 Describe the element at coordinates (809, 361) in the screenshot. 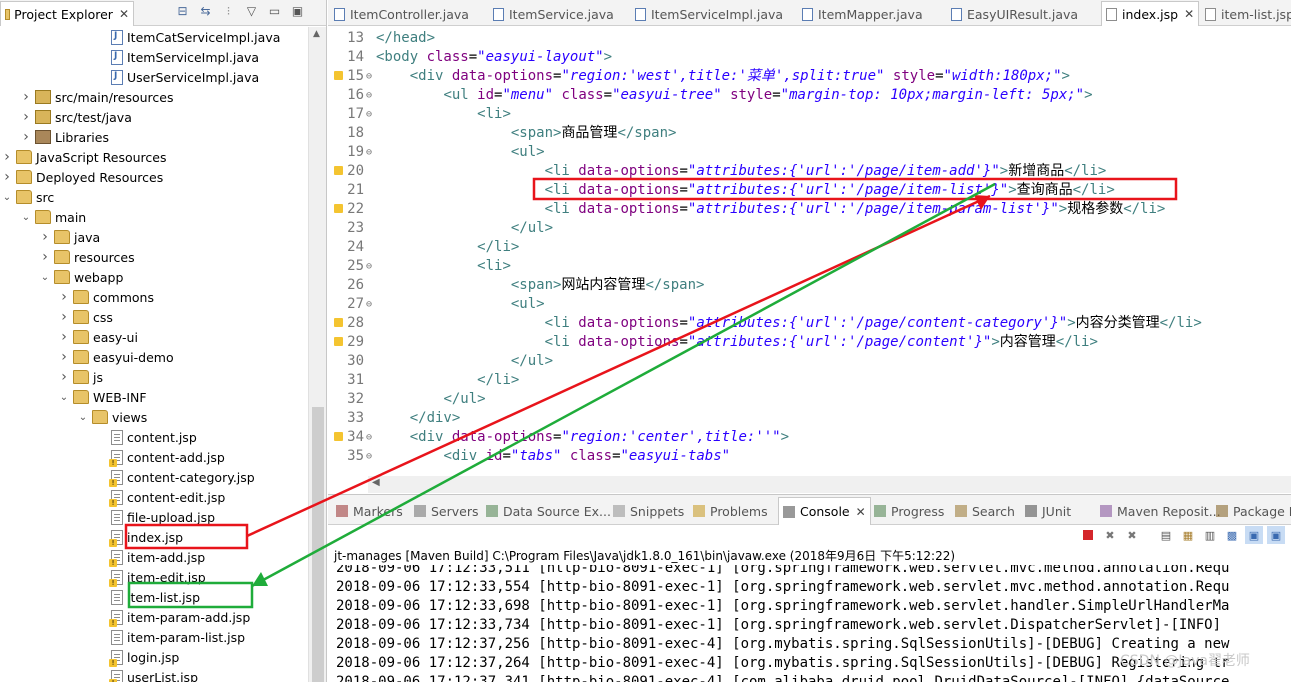

I see `code-line: 30 </ul>` at that location.